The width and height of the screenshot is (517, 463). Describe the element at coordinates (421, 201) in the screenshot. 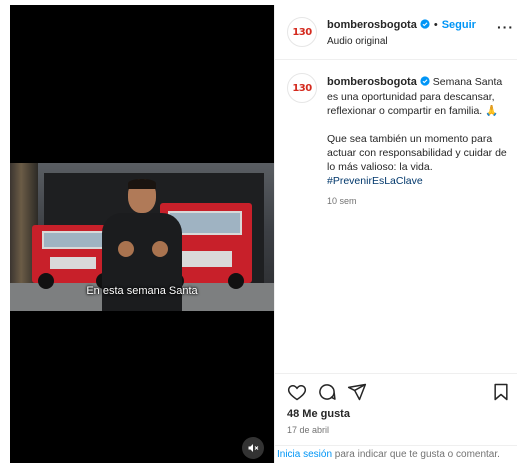

I see `caption-time-ago: 10 sem` at that location.